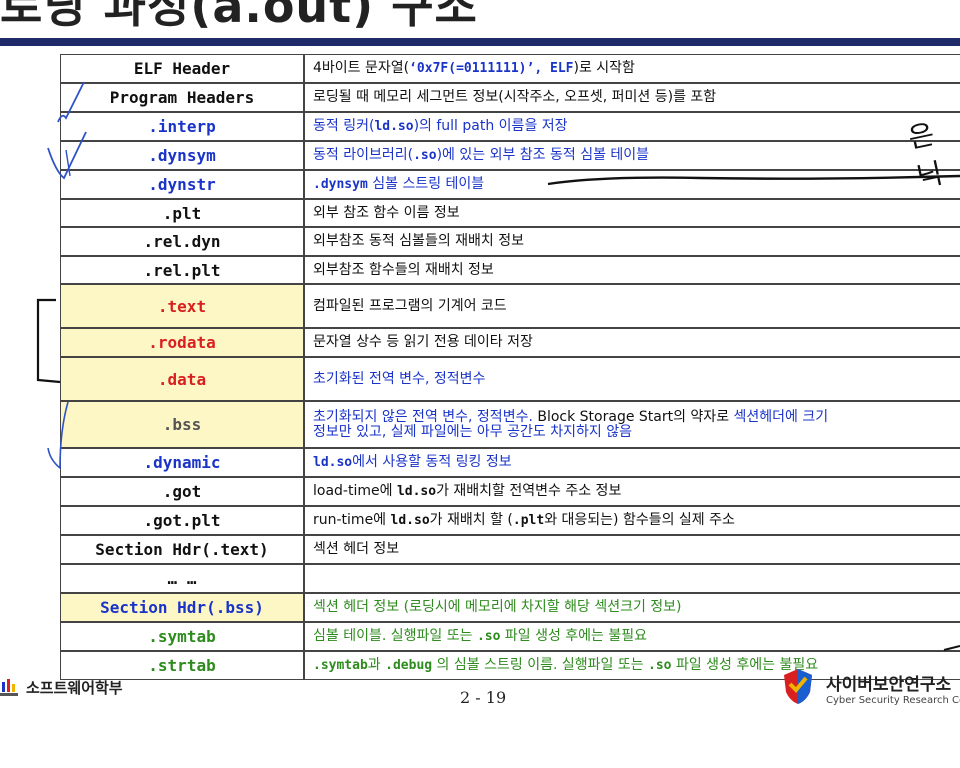  I want to click on description-text: 외부참조 함수들의 재배치 정보, so click(403, 269).